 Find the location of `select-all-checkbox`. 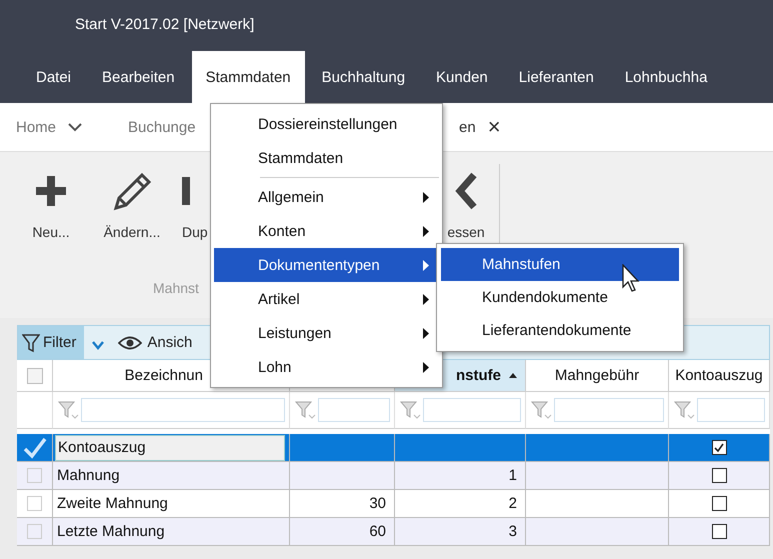

select-all-checkbox is located at coordinates (34, 376).